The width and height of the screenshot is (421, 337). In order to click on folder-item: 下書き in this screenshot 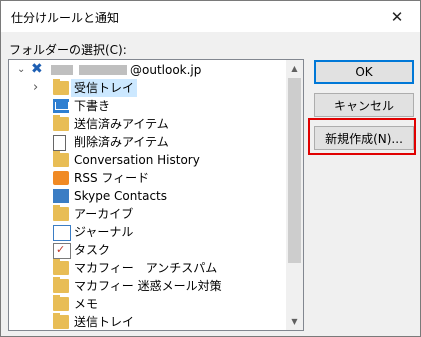, I will do `click(147, 106)`.